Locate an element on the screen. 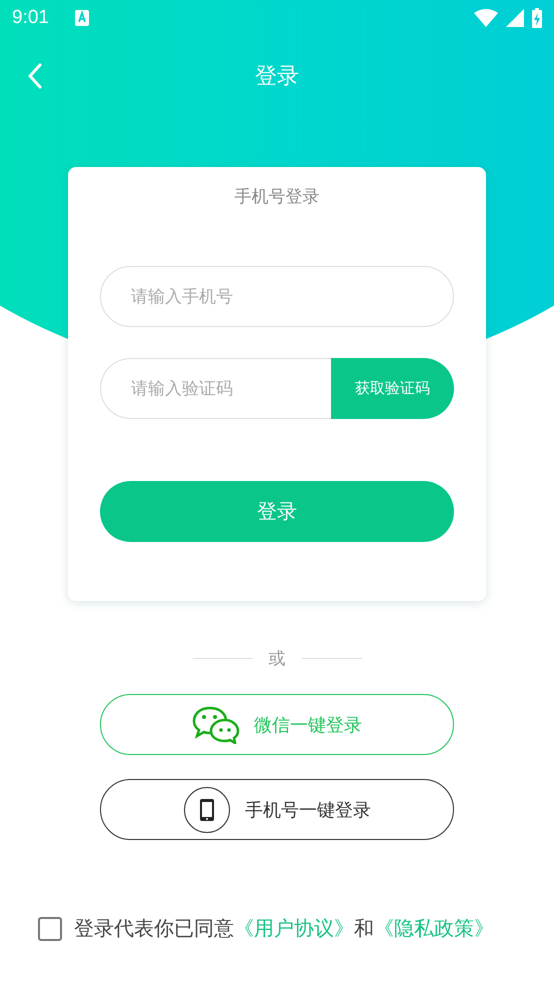  signal-icon is located at coordinates (515, 18).